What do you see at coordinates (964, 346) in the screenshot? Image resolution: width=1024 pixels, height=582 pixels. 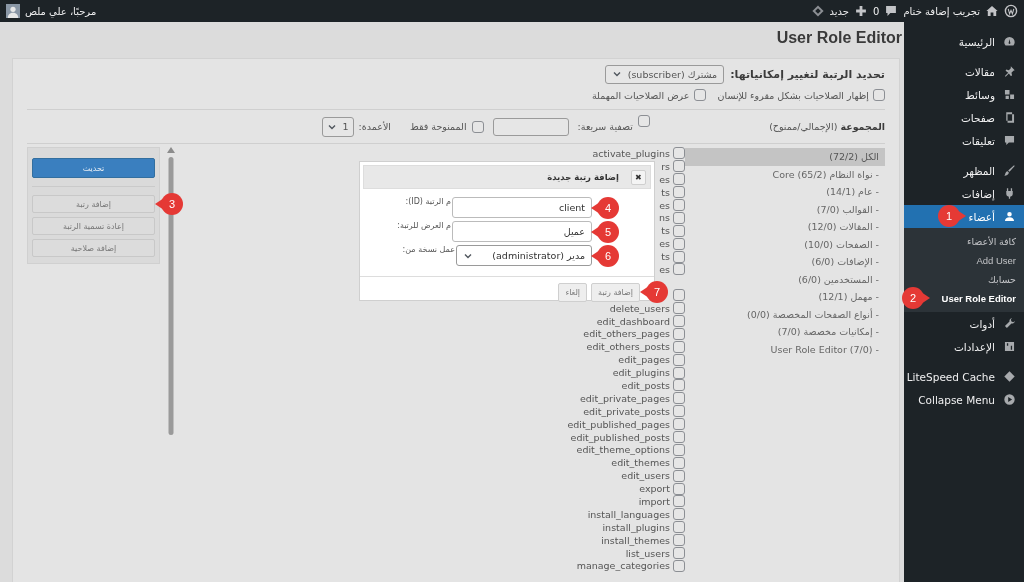 I see `menu-item: الإعدادات` at bounding box center [964, 346].